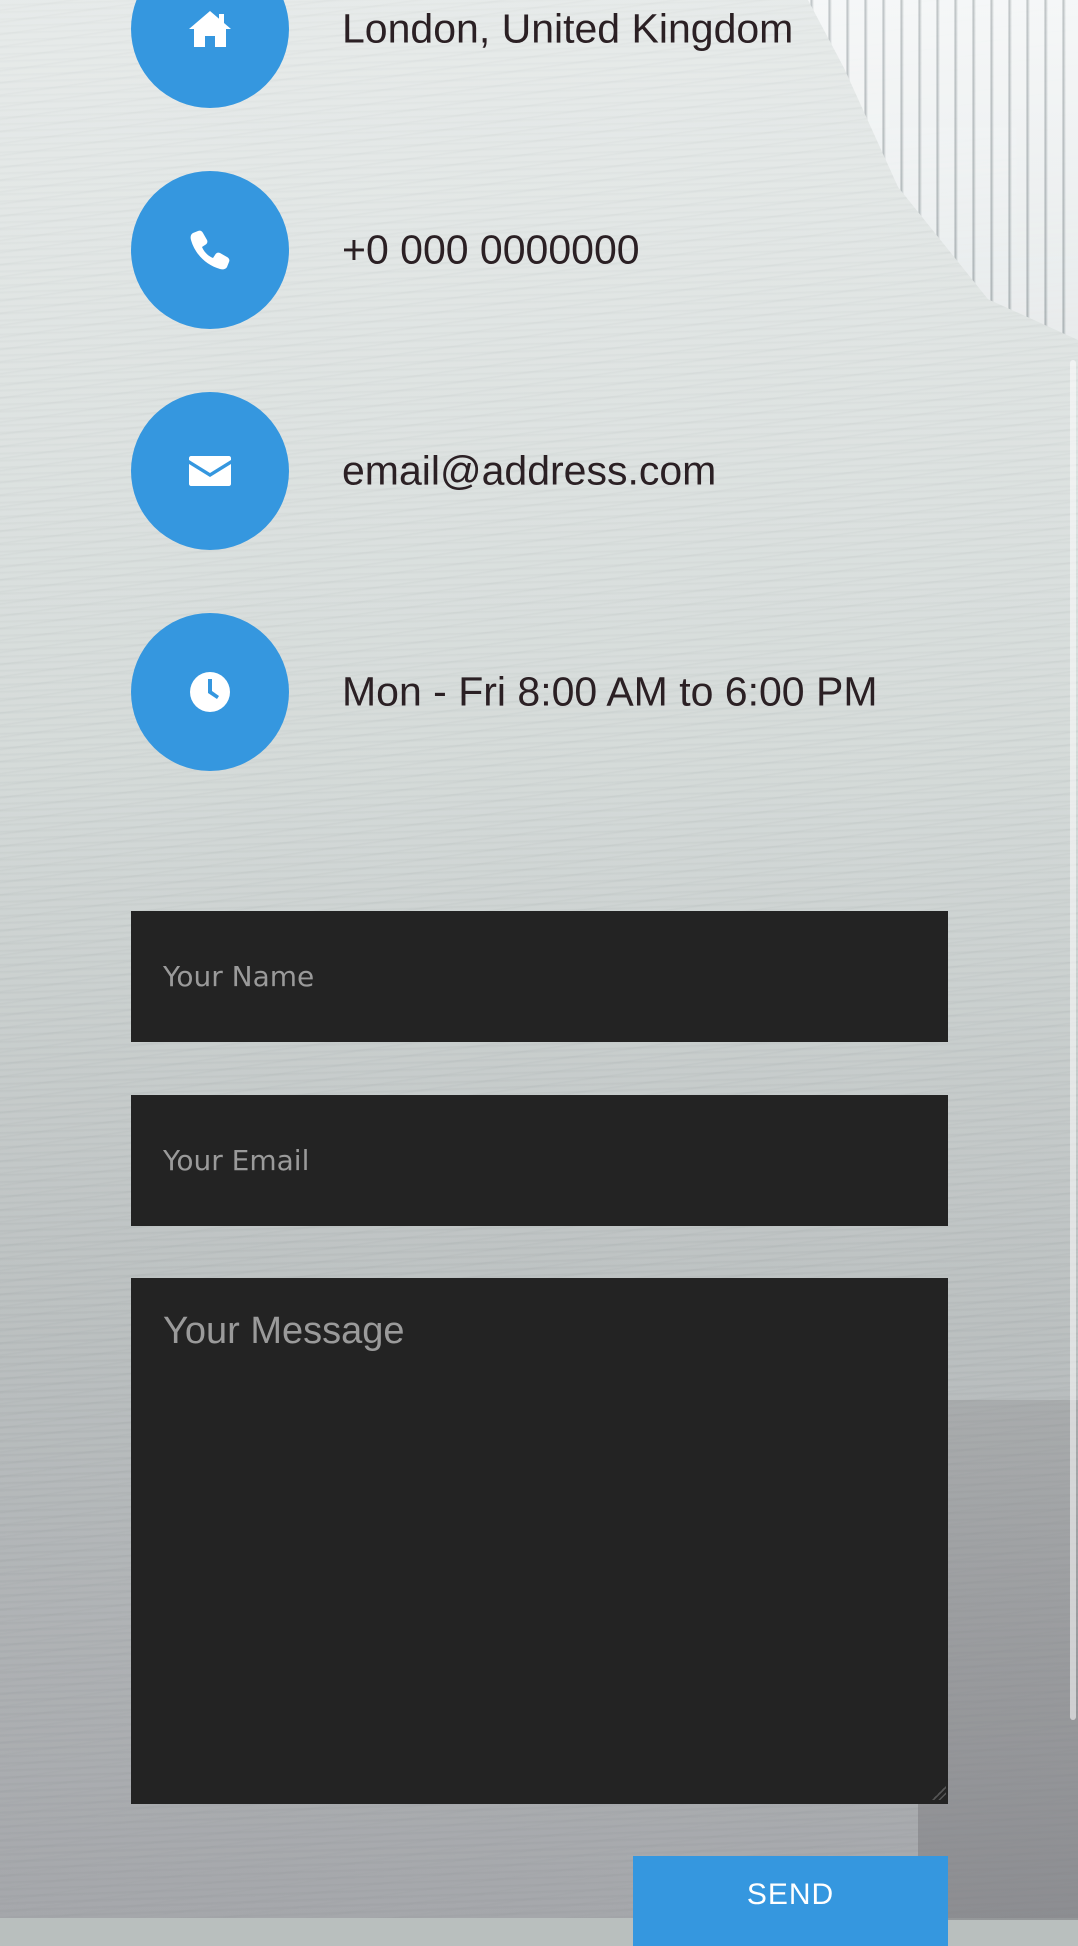 The height and width of the screenshot is (1946, 1078). I want to click on name-input, so click(539, 976).